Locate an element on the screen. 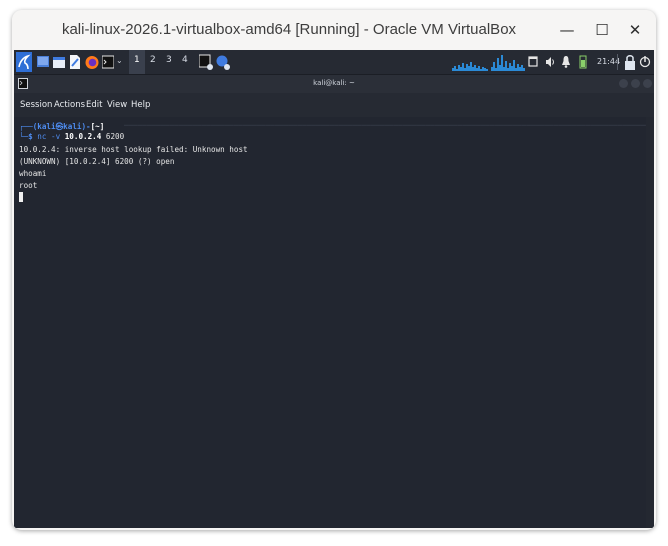 This screenshot has width=668, height=546. command-host: 10.0.2.4 is located at coordinates (83, 136).